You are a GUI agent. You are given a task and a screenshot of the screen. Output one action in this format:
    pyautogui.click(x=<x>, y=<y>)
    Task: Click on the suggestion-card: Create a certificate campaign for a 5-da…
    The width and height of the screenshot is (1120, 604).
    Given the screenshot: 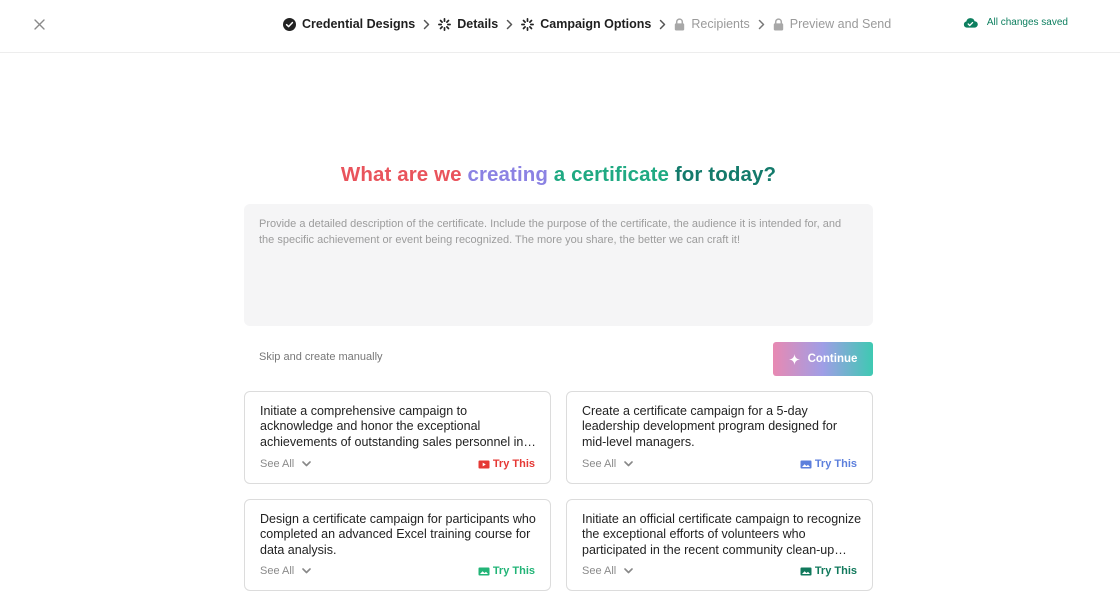 What is the action you would take?
    pyautogui.click(x=719, y=437)
    